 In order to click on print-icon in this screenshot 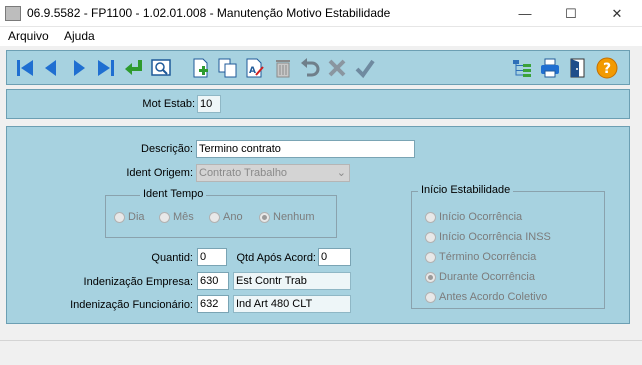, I will do `click(550, 68)`.